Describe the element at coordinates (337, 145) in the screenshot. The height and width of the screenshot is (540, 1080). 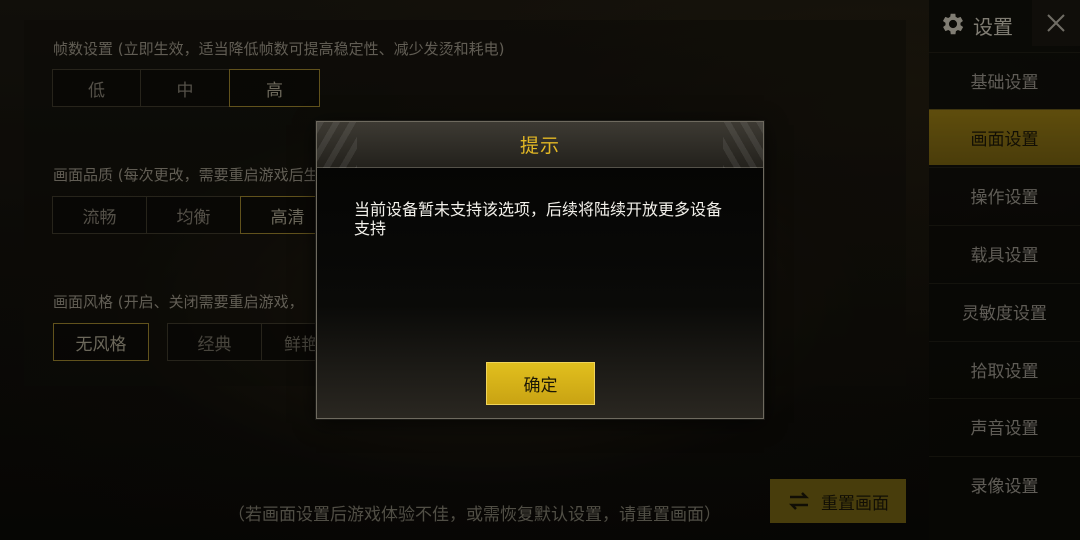
I see `header-decoration-left` at that location.